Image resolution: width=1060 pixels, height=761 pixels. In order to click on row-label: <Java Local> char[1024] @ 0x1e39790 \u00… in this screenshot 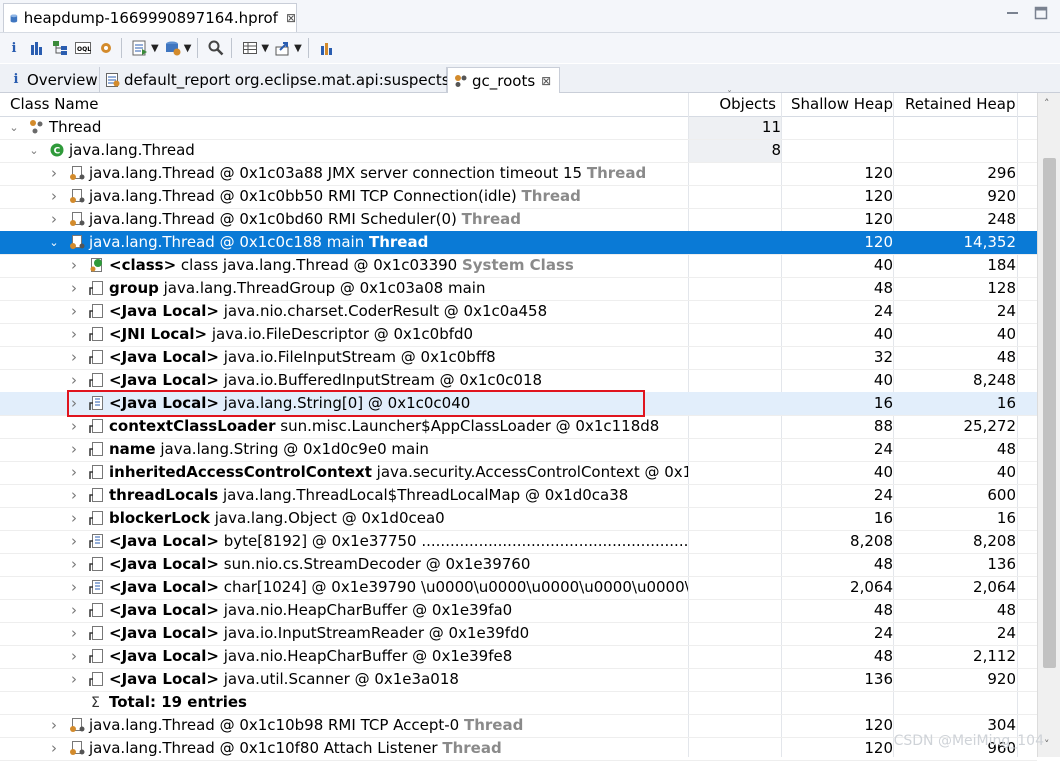, I will do `click(398, 587)`.